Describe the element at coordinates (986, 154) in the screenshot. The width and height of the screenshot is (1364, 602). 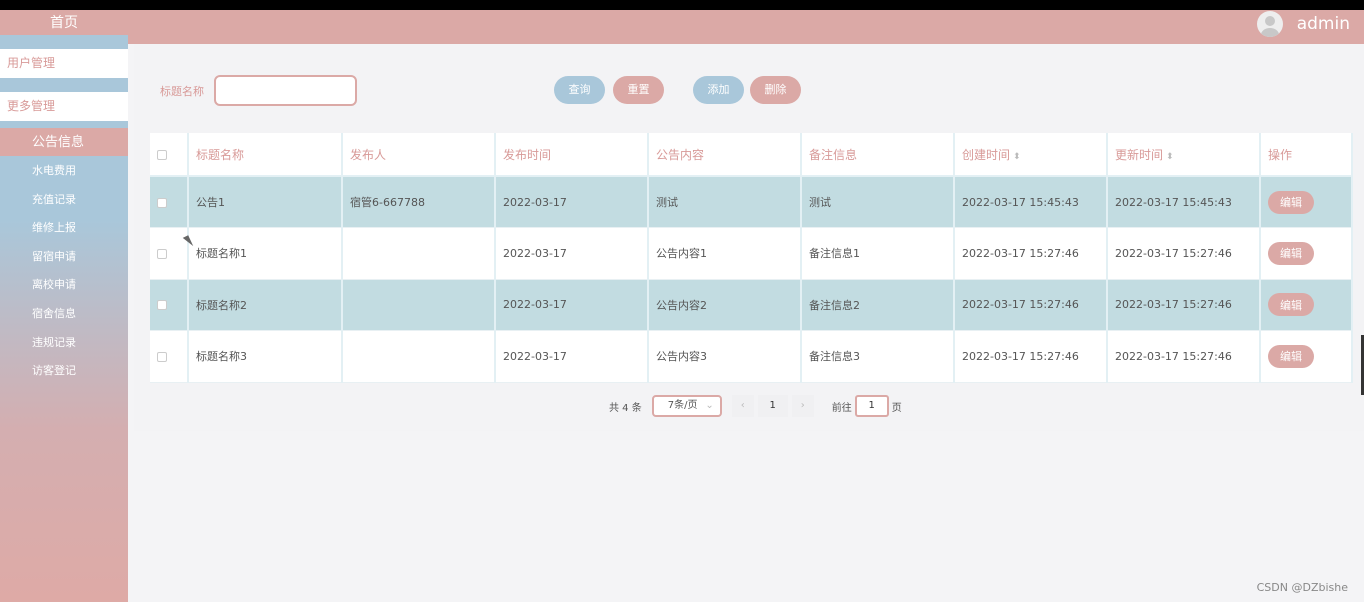
I see `col-header-created-label: 创建时间` at that location.